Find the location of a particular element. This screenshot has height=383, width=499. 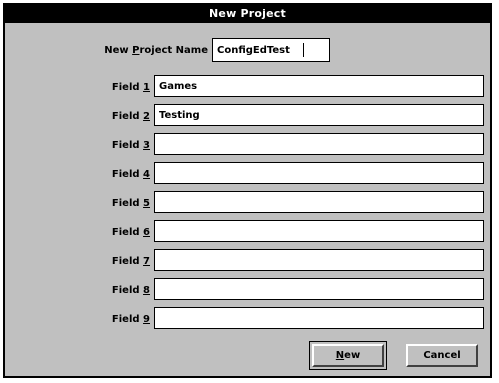

field-1-label: Field 1 is located at coordinates (130, 87).